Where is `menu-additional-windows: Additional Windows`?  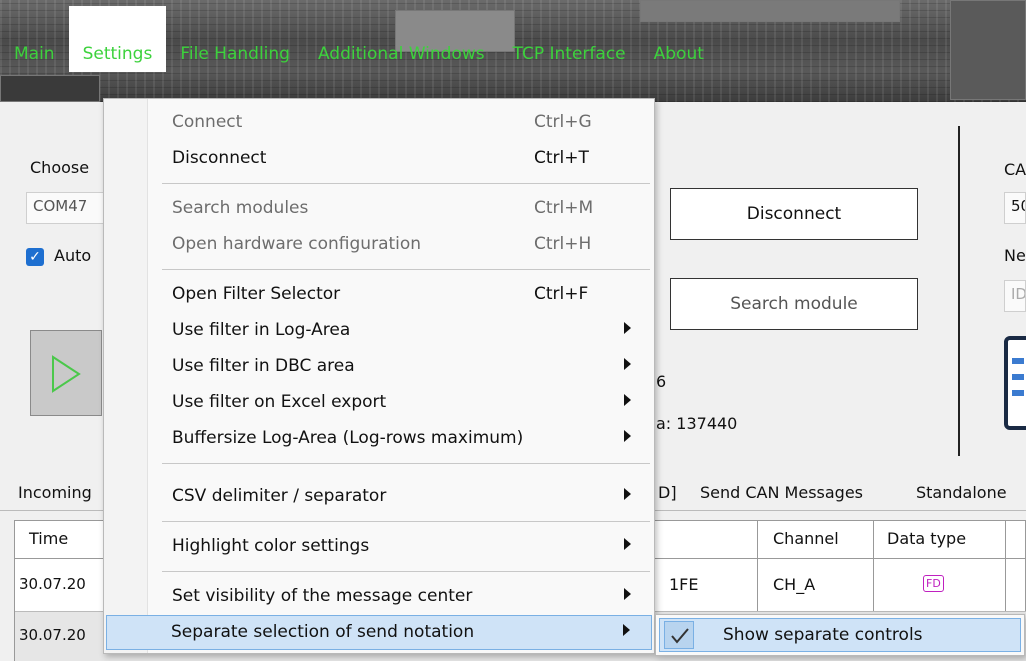
menu-additional-windows: Additional Windows is located at coordinates (401, 54).